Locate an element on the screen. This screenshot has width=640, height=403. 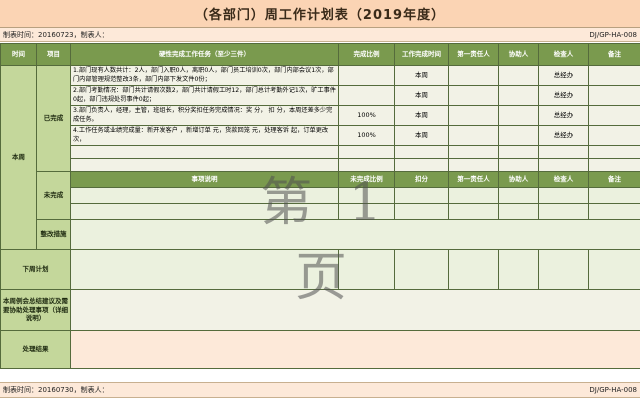
section-this-week: 本周 is located at coordinates (18, 157).